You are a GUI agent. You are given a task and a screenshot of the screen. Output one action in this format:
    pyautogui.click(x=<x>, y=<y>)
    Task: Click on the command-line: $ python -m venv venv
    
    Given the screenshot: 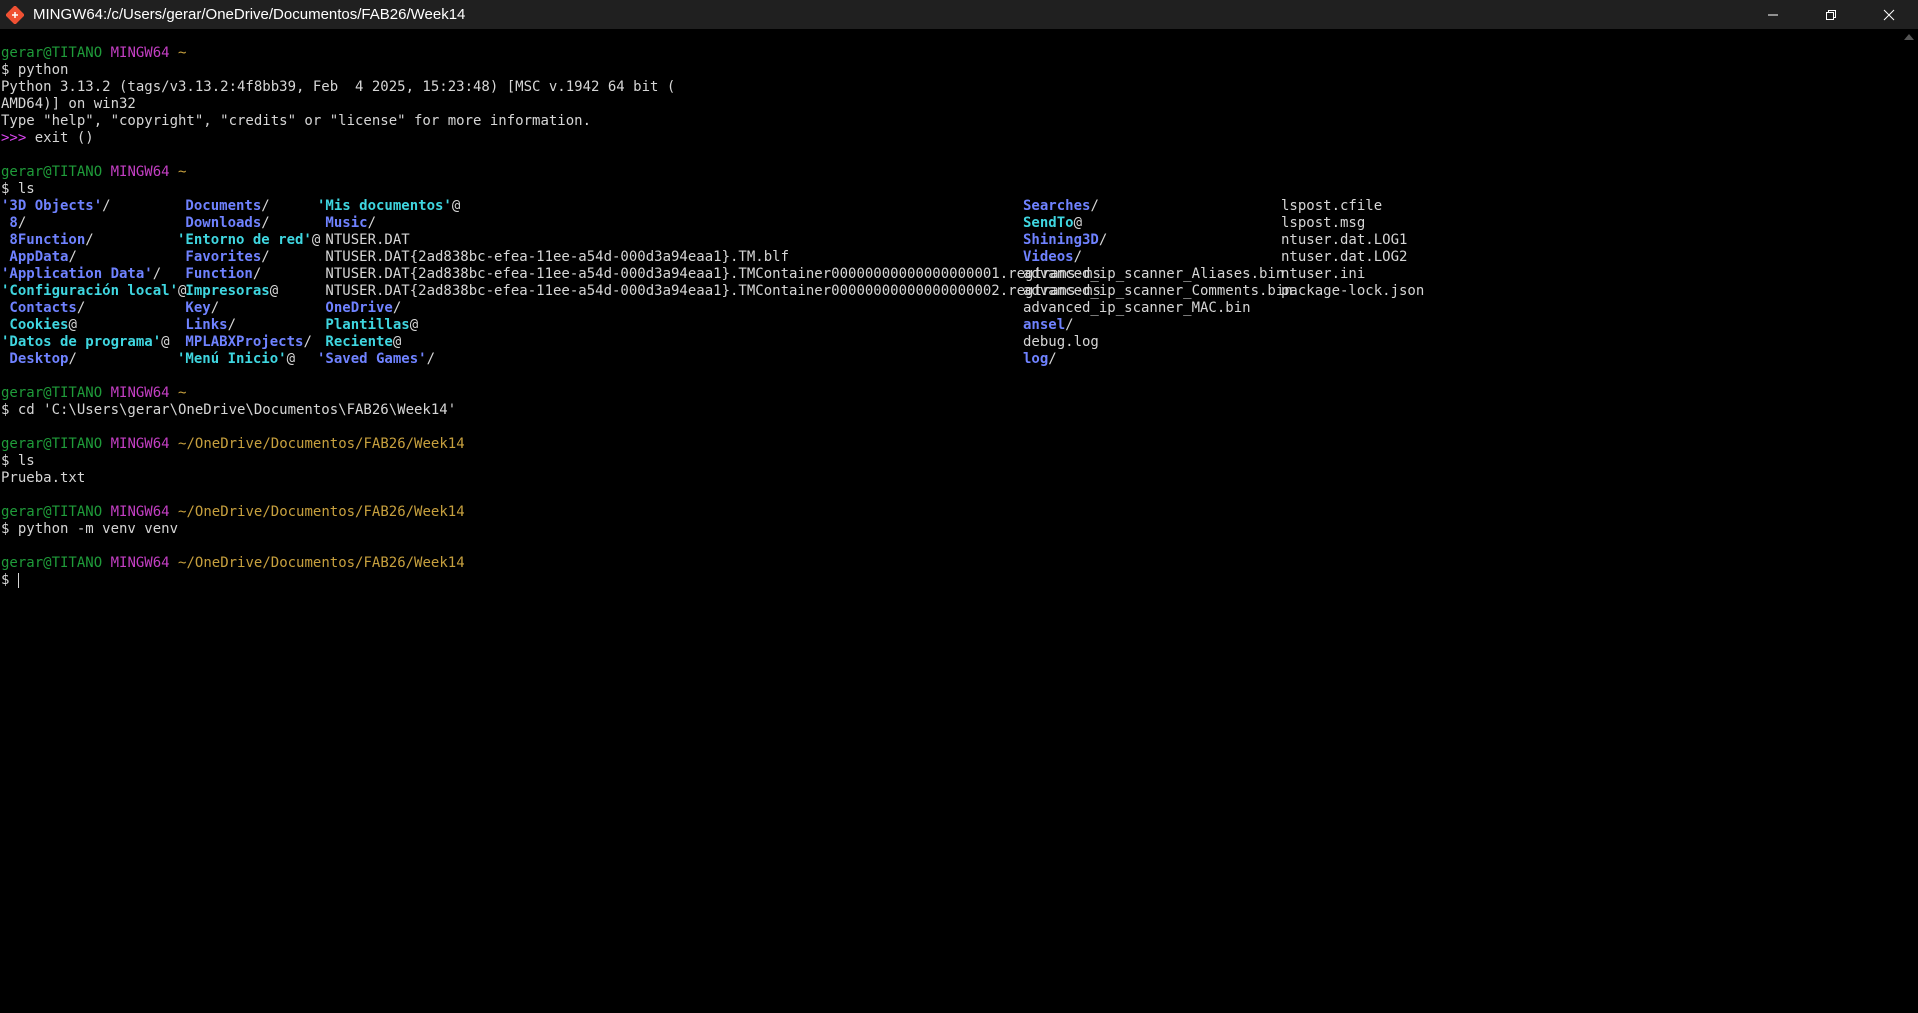 What is the action you would take?
    pyautogui.click(x=90, y=529)
    